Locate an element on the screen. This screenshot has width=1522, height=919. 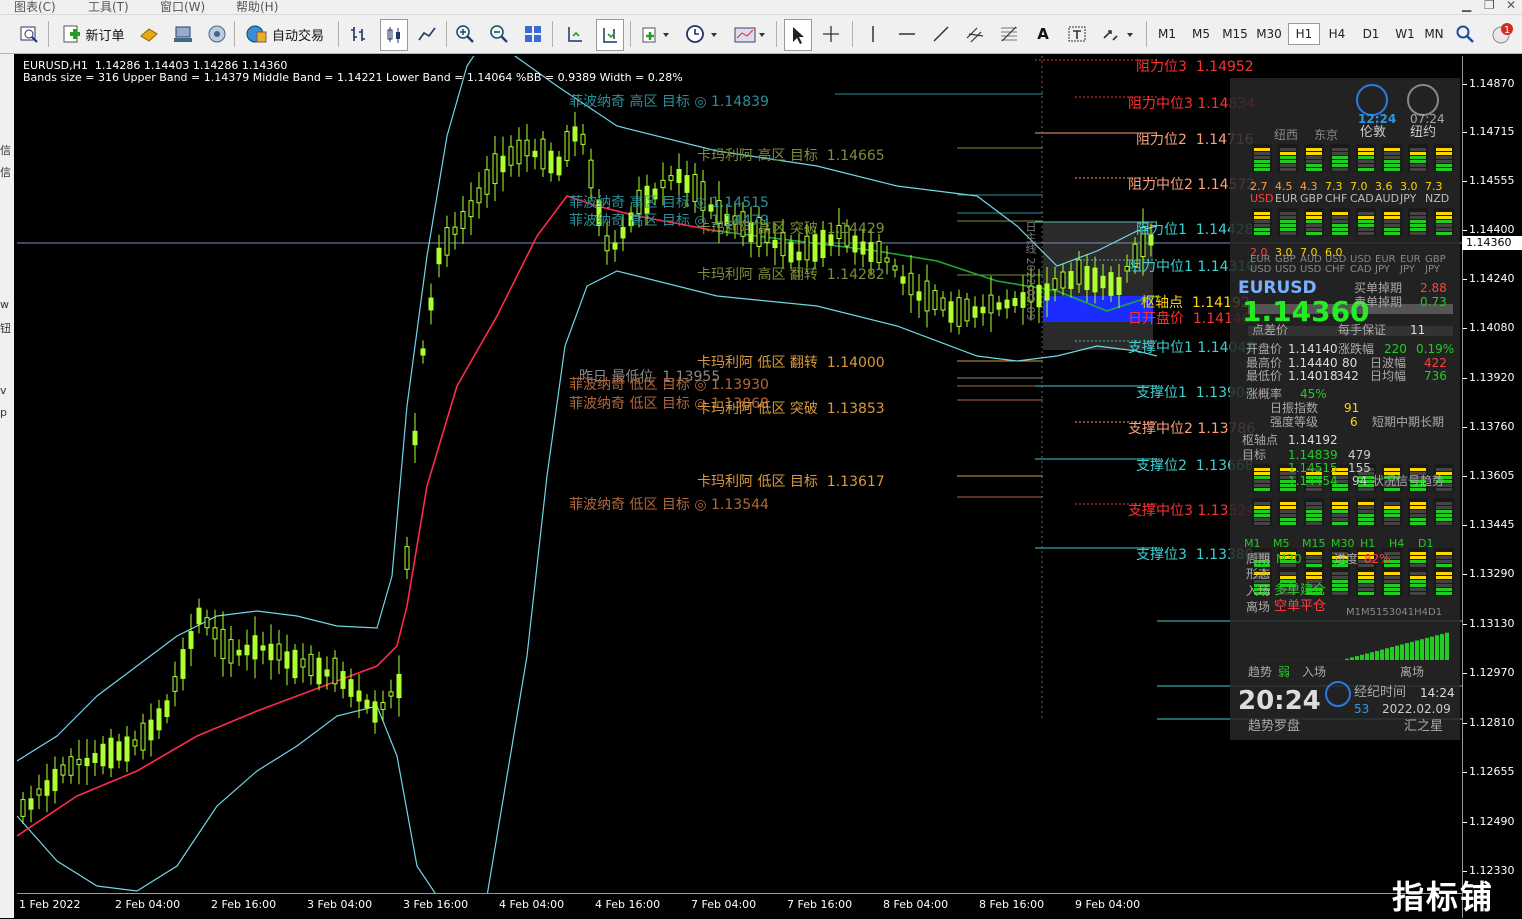
search-icon is located at coordinates (1465, 34).